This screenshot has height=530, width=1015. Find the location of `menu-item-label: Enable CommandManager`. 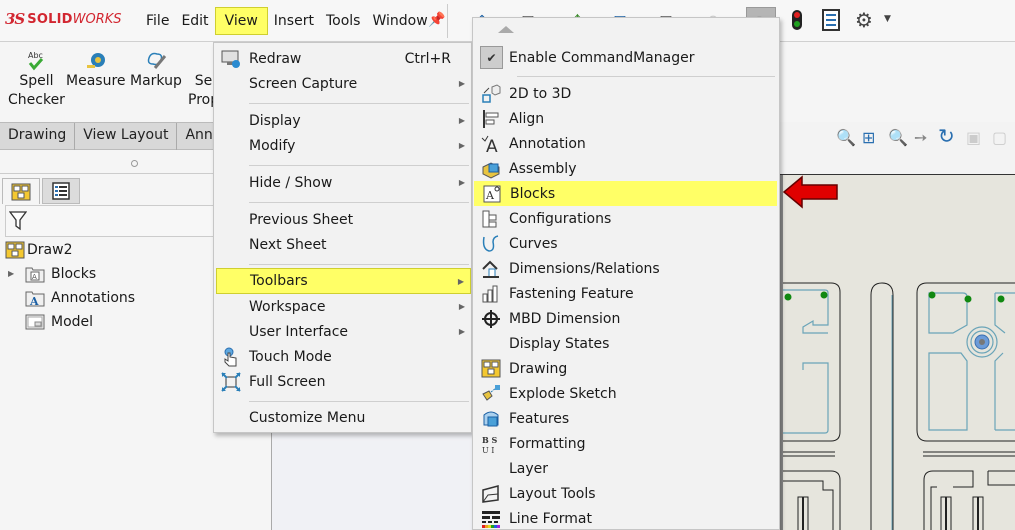

menu-item-label: Enable CommandManager is located at coordinates (602, 57).